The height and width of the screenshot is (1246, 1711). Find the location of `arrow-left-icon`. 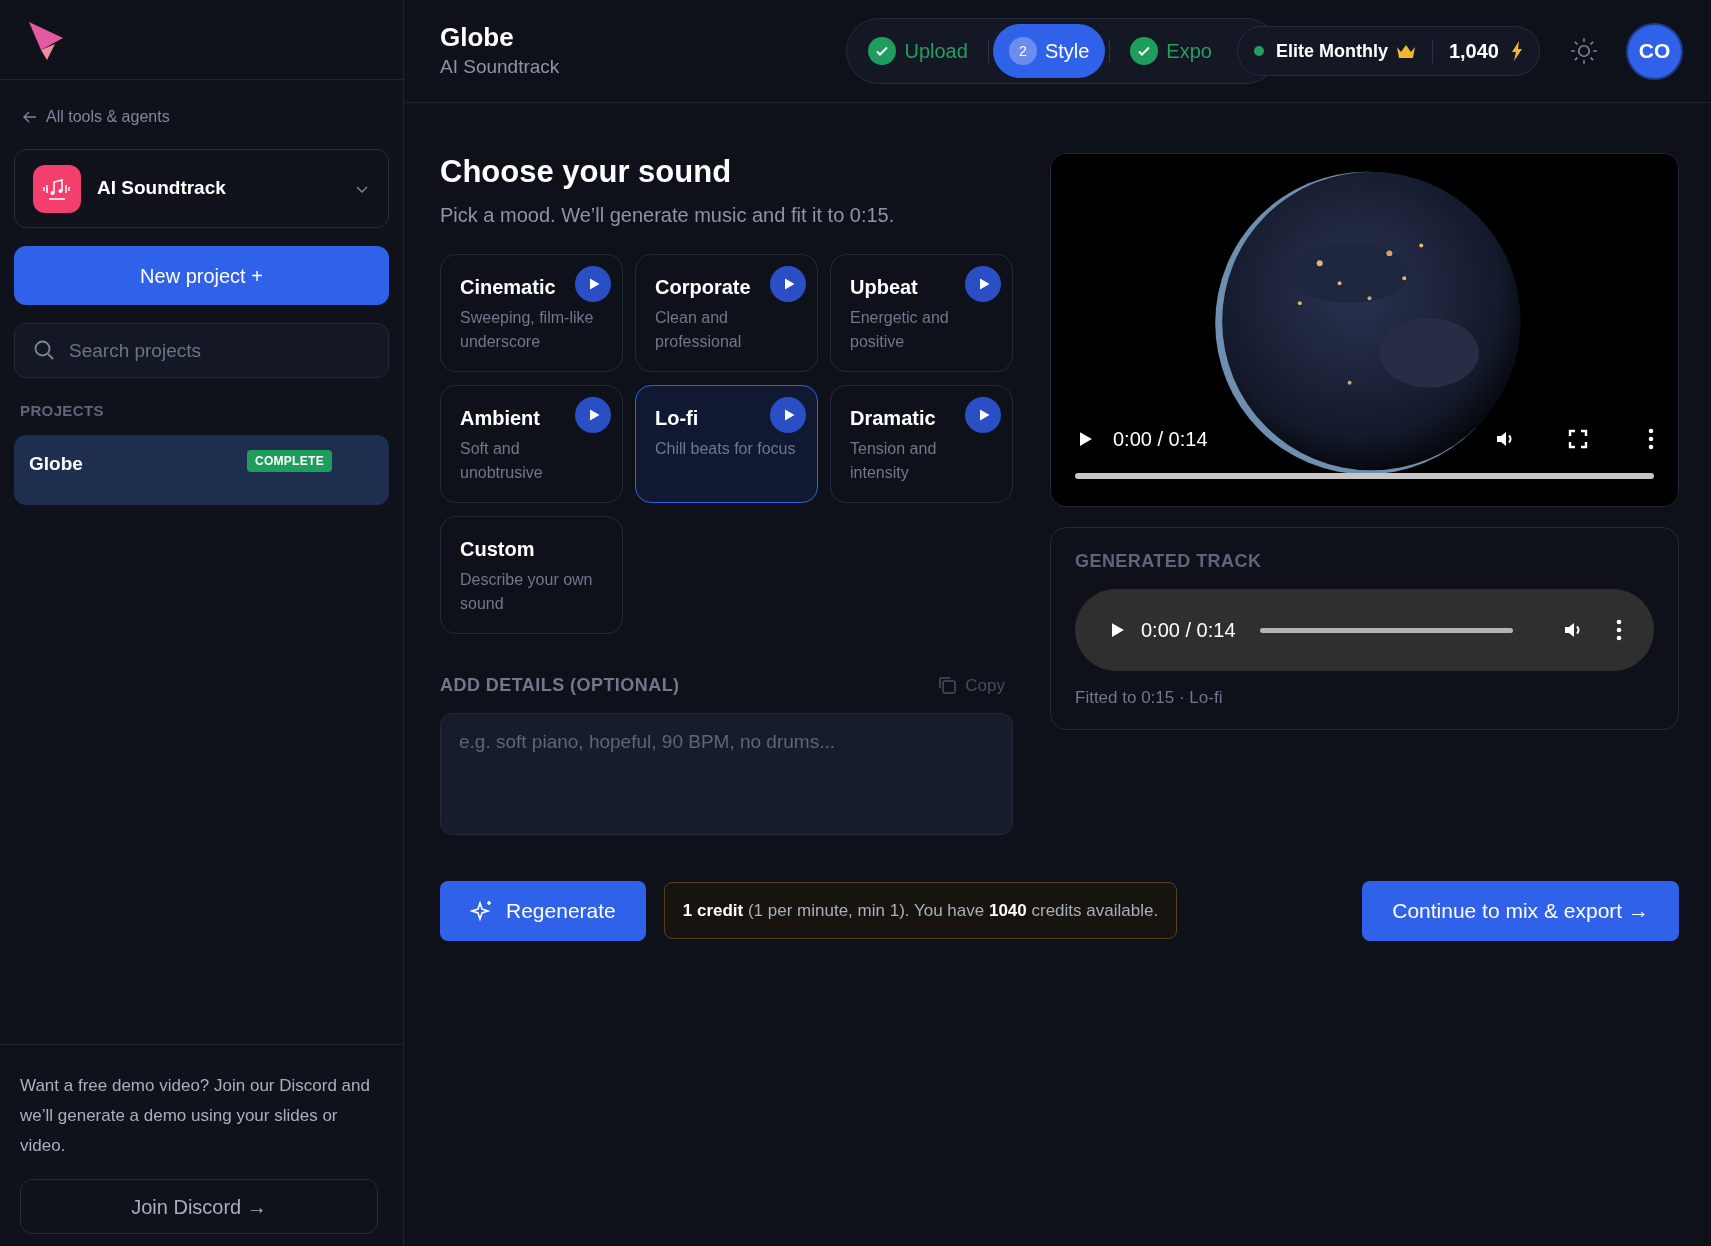

arrow-left-icon is located at coordinates (30, 117).